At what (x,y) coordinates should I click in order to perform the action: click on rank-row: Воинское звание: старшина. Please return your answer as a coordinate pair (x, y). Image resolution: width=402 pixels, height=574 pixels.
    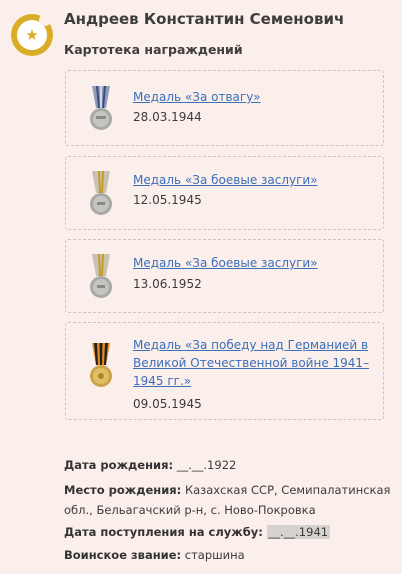
    Looking at the image, I should click on (229, 555).